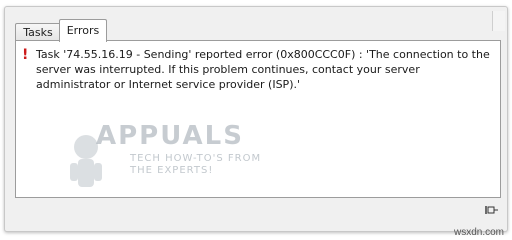 The width and height of the screenshot is (512, 240). What do you see at coordinates (83, 30) in the screenshot?
I see `tab-errors: Errors` at bounding box center [83, 30].